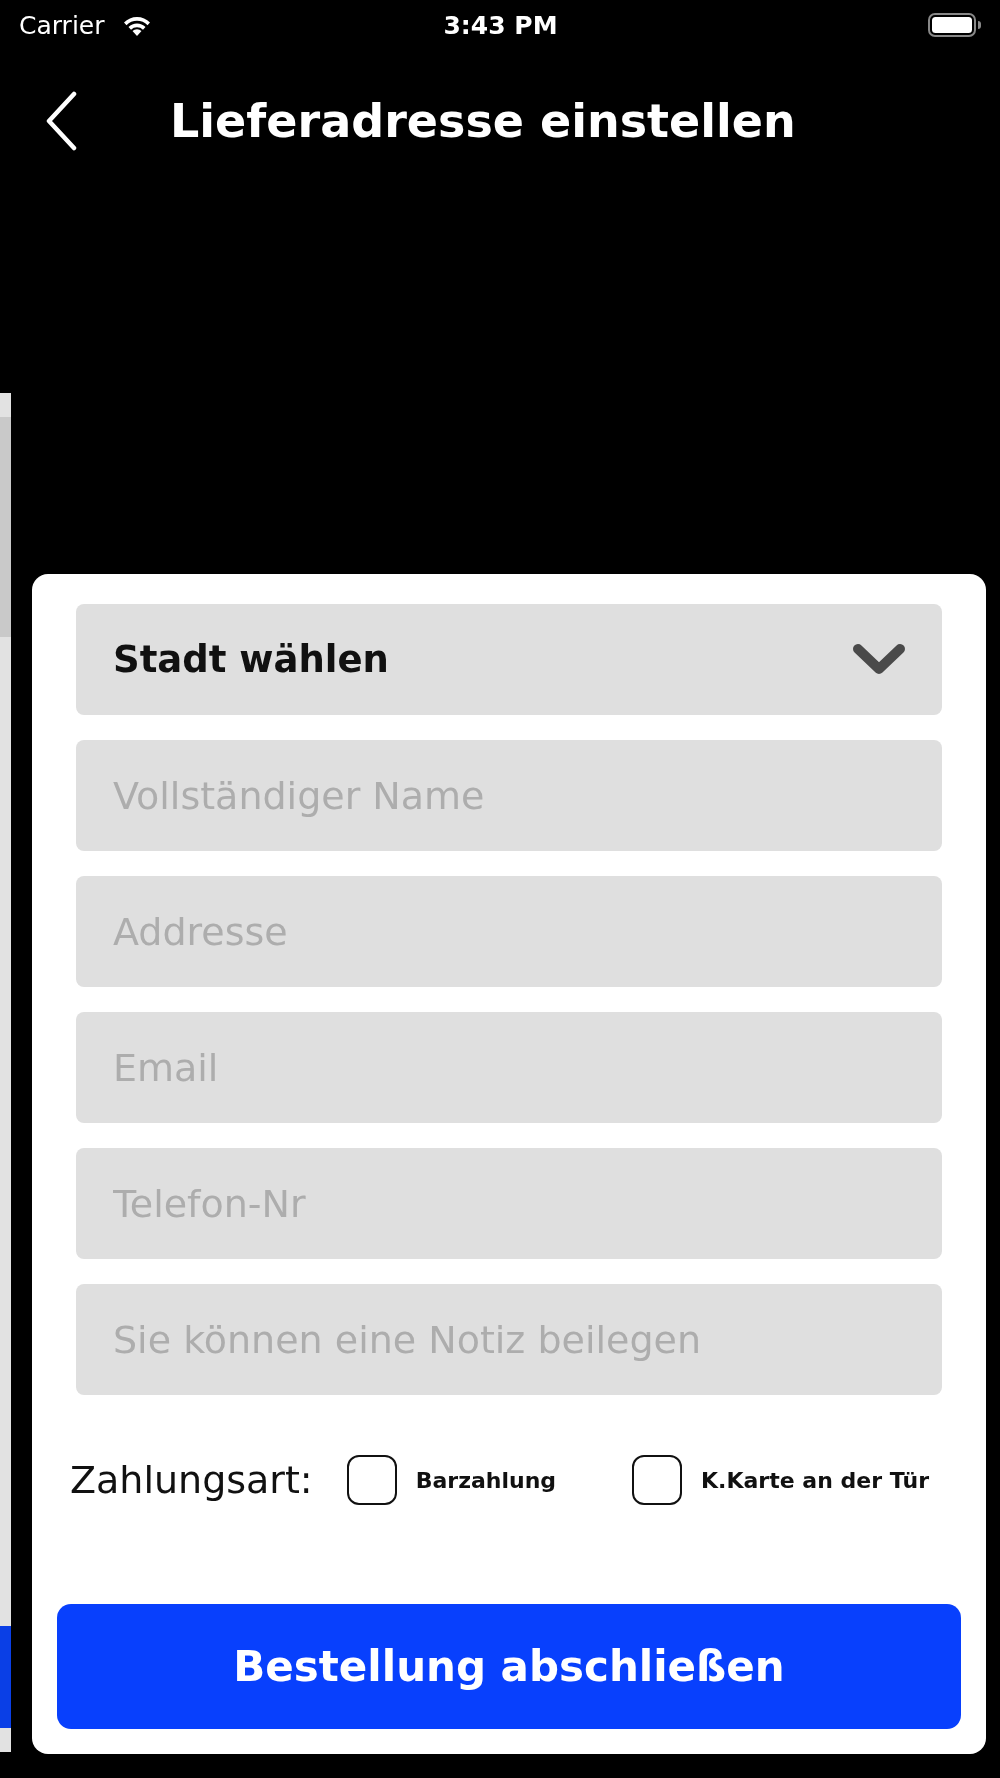 This screenshot has width=1000, height=1778. I want to click on checkbox-label: K.Karte an der Tür, so click(815, 1480).